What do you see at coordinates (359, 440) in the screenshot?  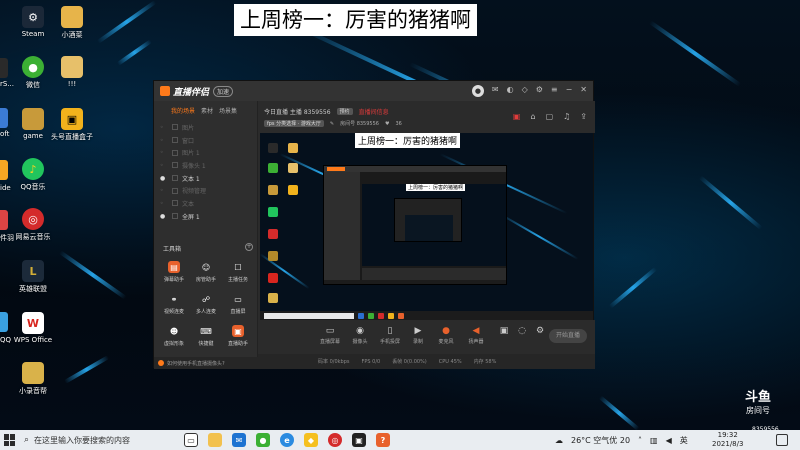 I see `live-companion-icon: ▣` at bounding box center [359, 440].